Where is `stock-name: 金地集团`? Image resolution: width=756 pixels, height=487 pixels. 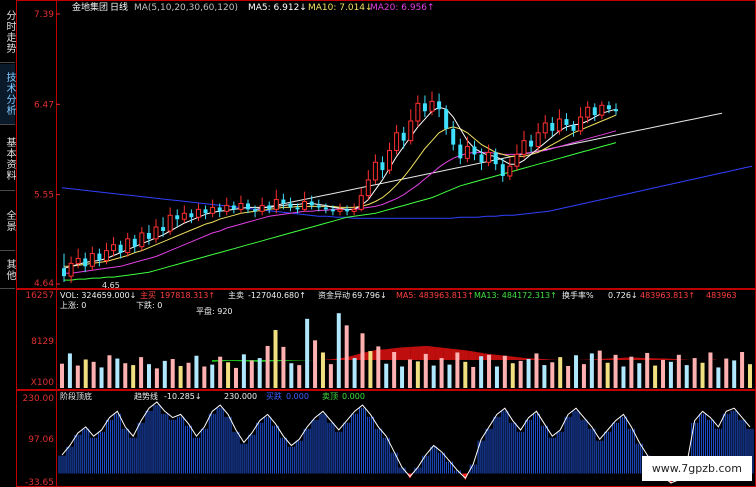
stock-name: 金地集团 is located at coordinates (90, 7).